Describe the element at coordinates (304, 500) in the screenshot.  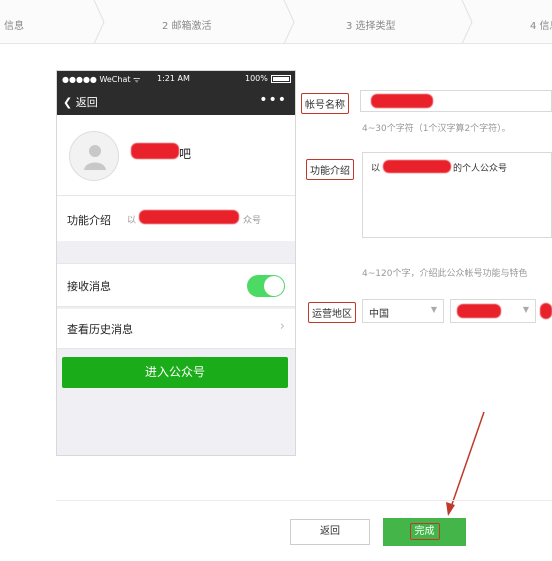
I see `divider` at that location.